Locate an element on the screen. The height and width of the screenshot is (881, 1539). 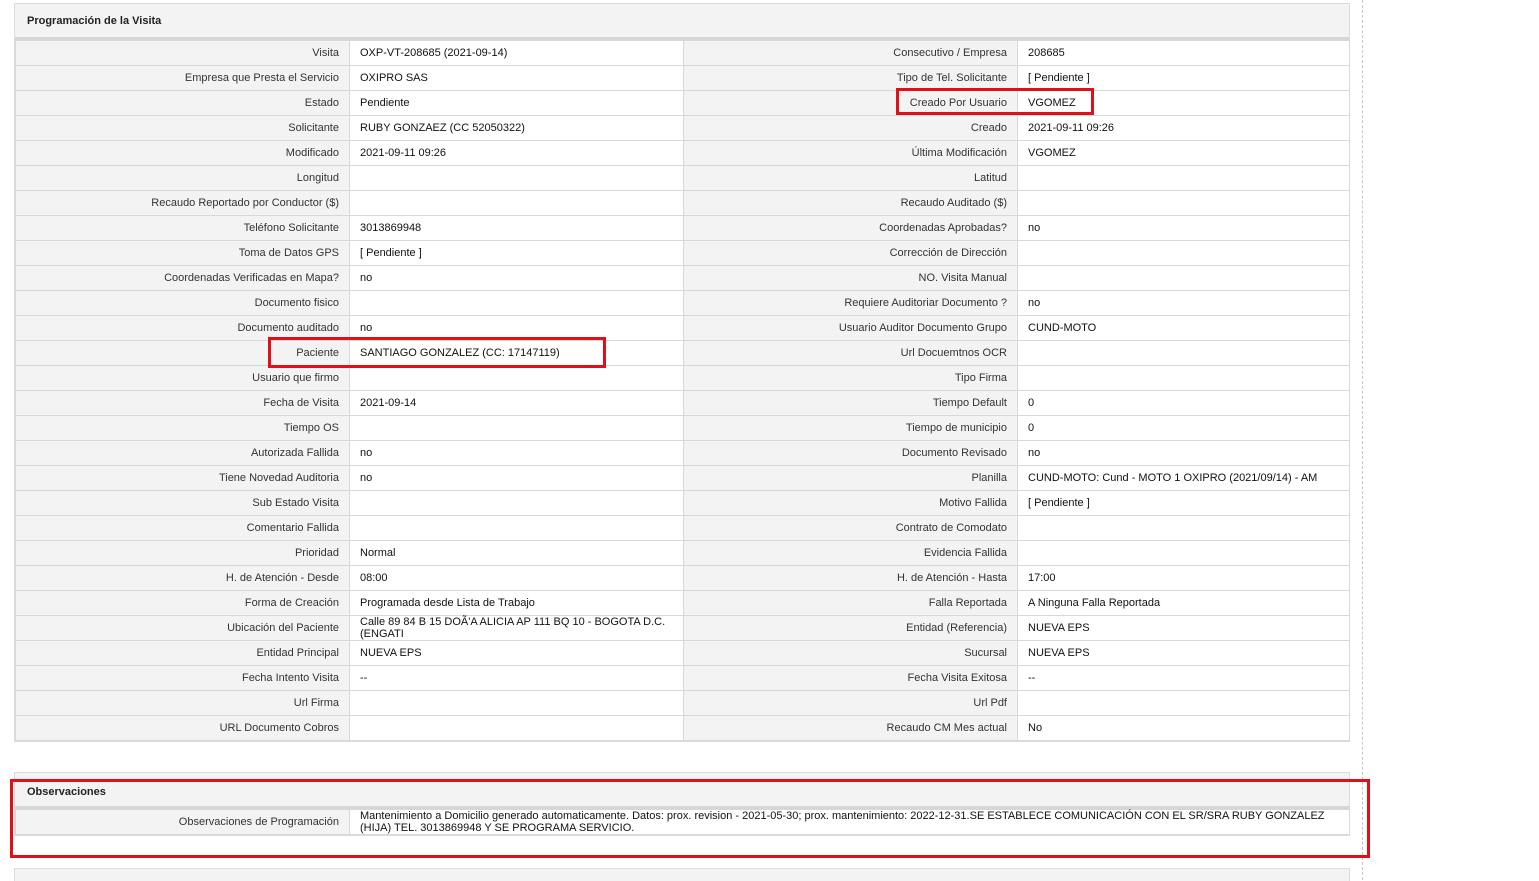
field-label: Tipo de Tel. Solicitante is located at coordinates (850, 78).